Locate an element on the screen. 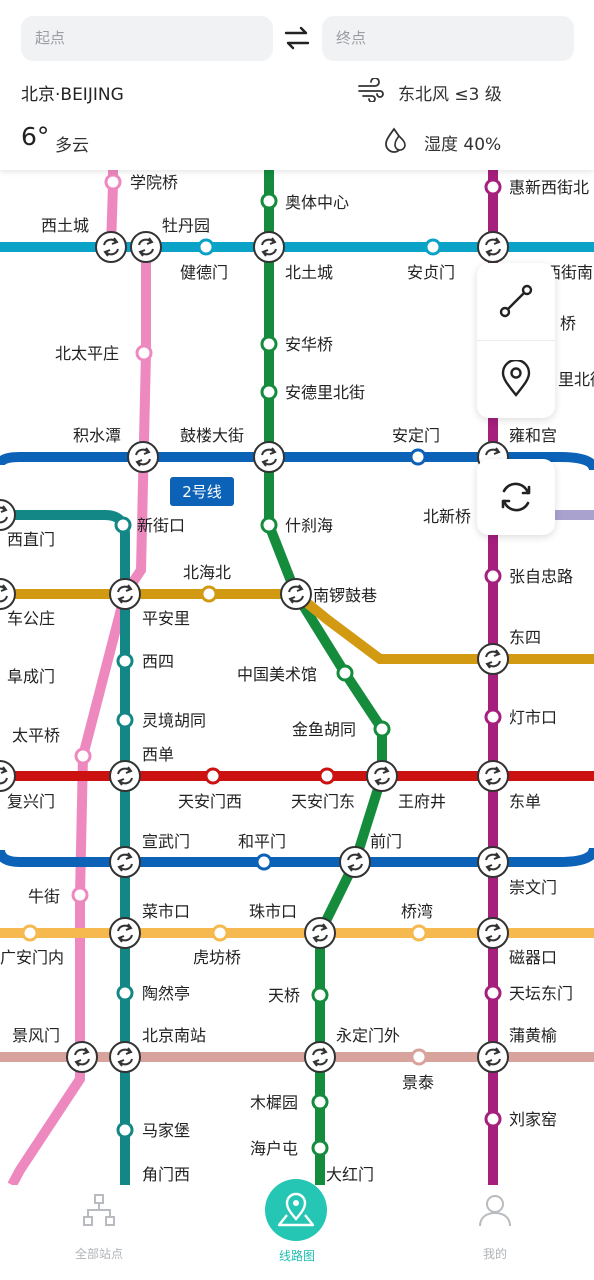 The width and height of the screenshot is (594, 1280). route-map-main-button is located at coordinates (296, 1210).